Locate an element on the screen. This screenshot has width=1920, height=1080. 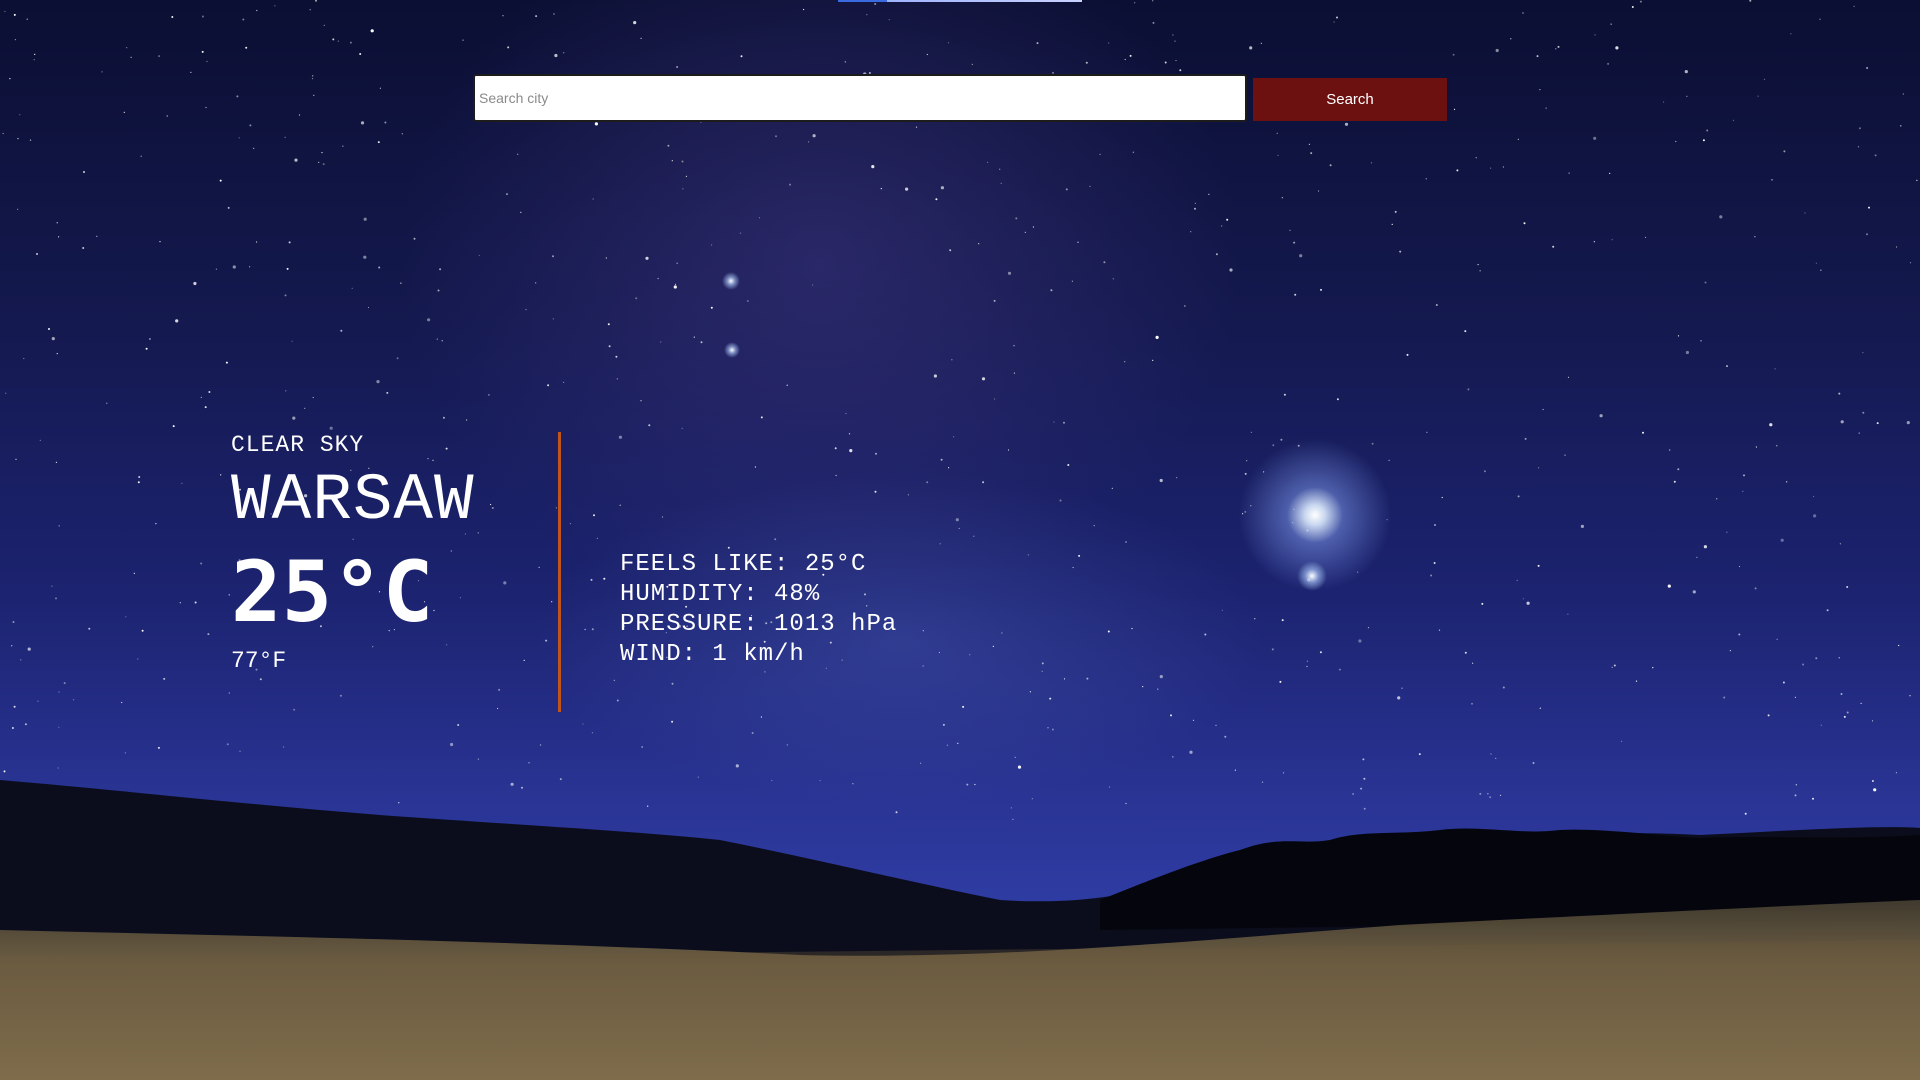
detail-wind: WIND: 1 km/h is located at coordinates (758, 655).